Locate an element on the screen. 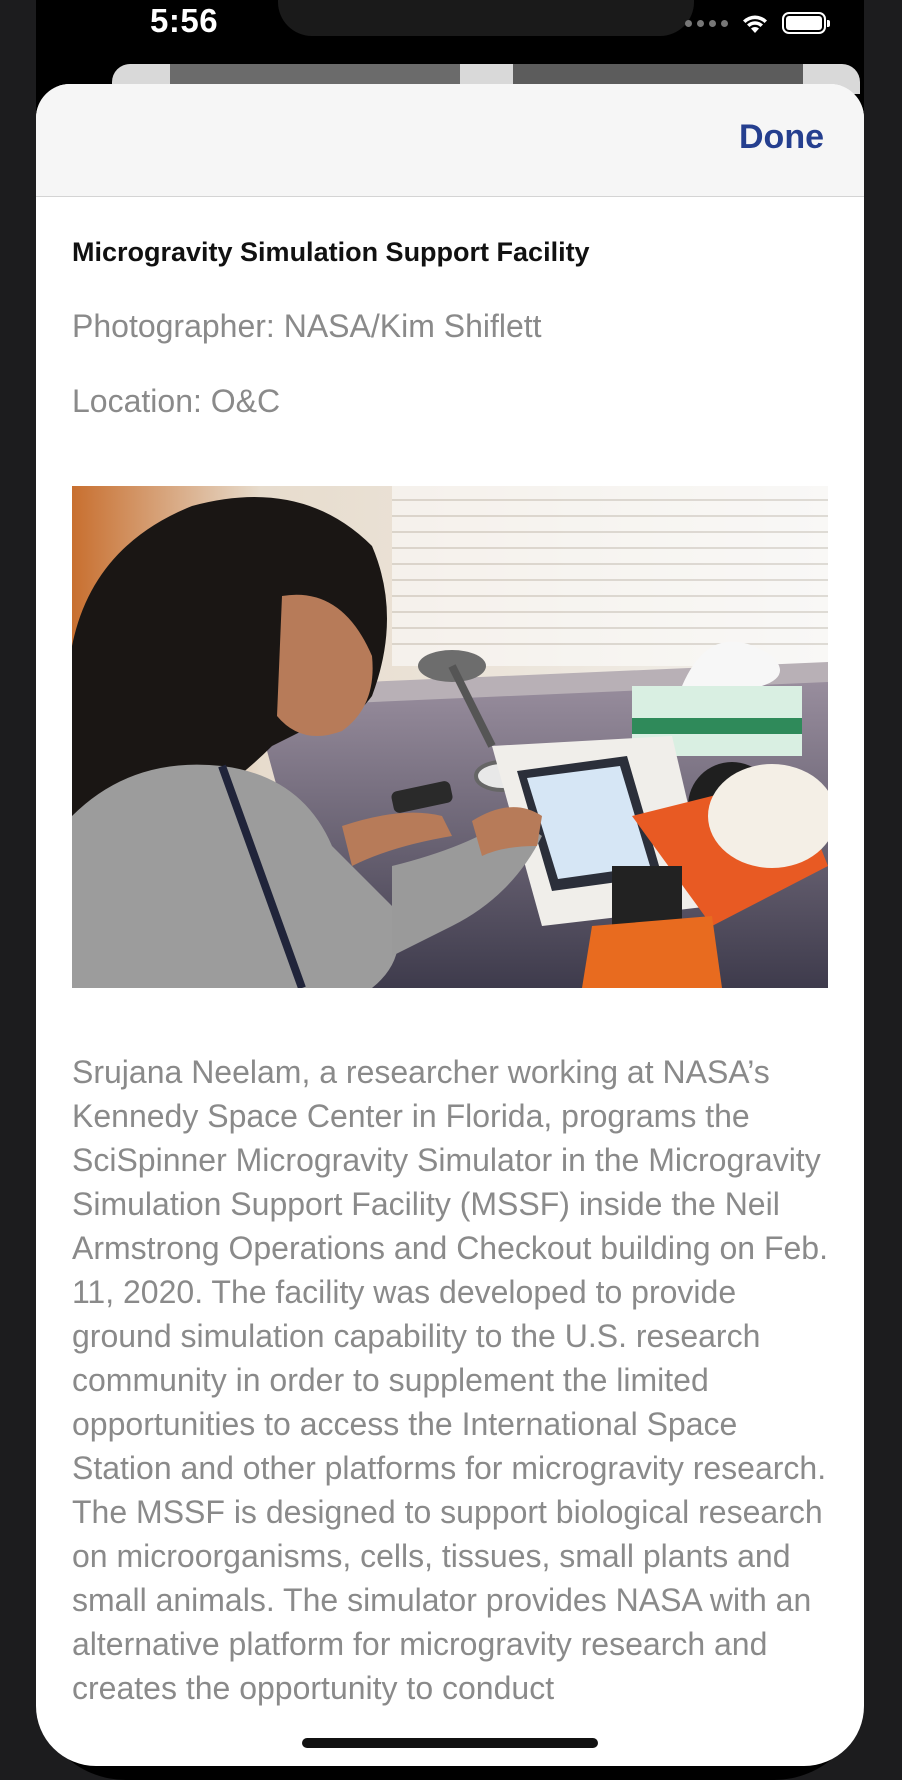  navigation-bar: Done is located at coordinates (450, 140).